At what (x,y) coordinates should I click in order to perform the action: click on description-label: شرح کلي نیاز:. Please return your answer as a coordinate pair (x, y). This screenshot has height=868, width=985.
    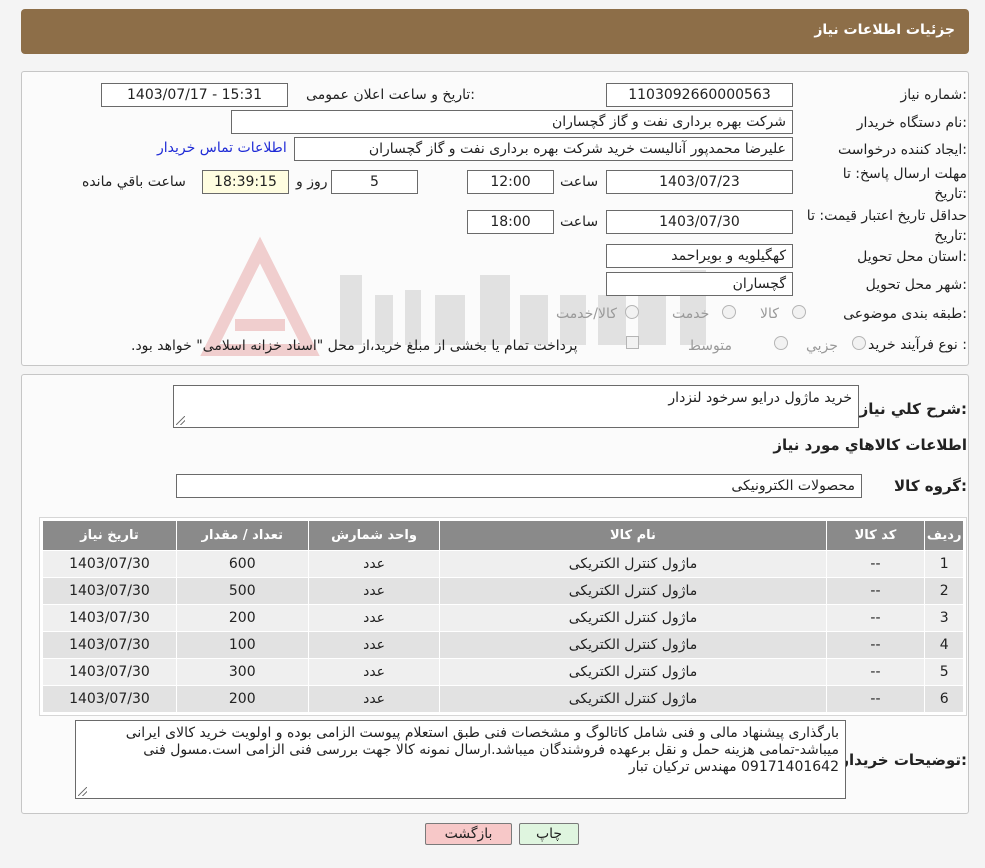
    Looking at the image, I should click on (913, 409).